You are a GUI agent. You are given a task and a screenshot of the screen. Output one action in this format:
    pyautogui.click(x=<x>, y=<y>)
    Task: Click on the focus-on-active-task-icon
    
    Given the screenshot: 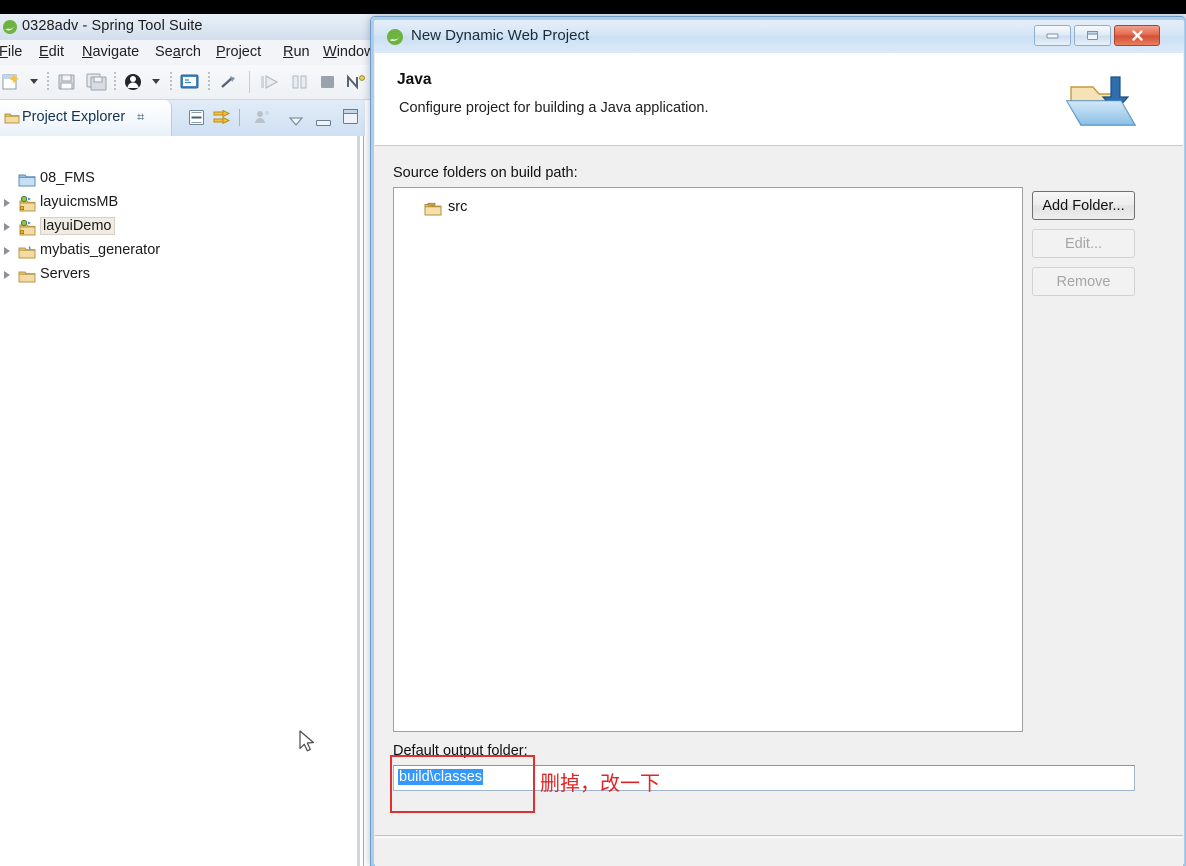 What is the action you would take?
    pyautogui.click(x=262, y=120)
    